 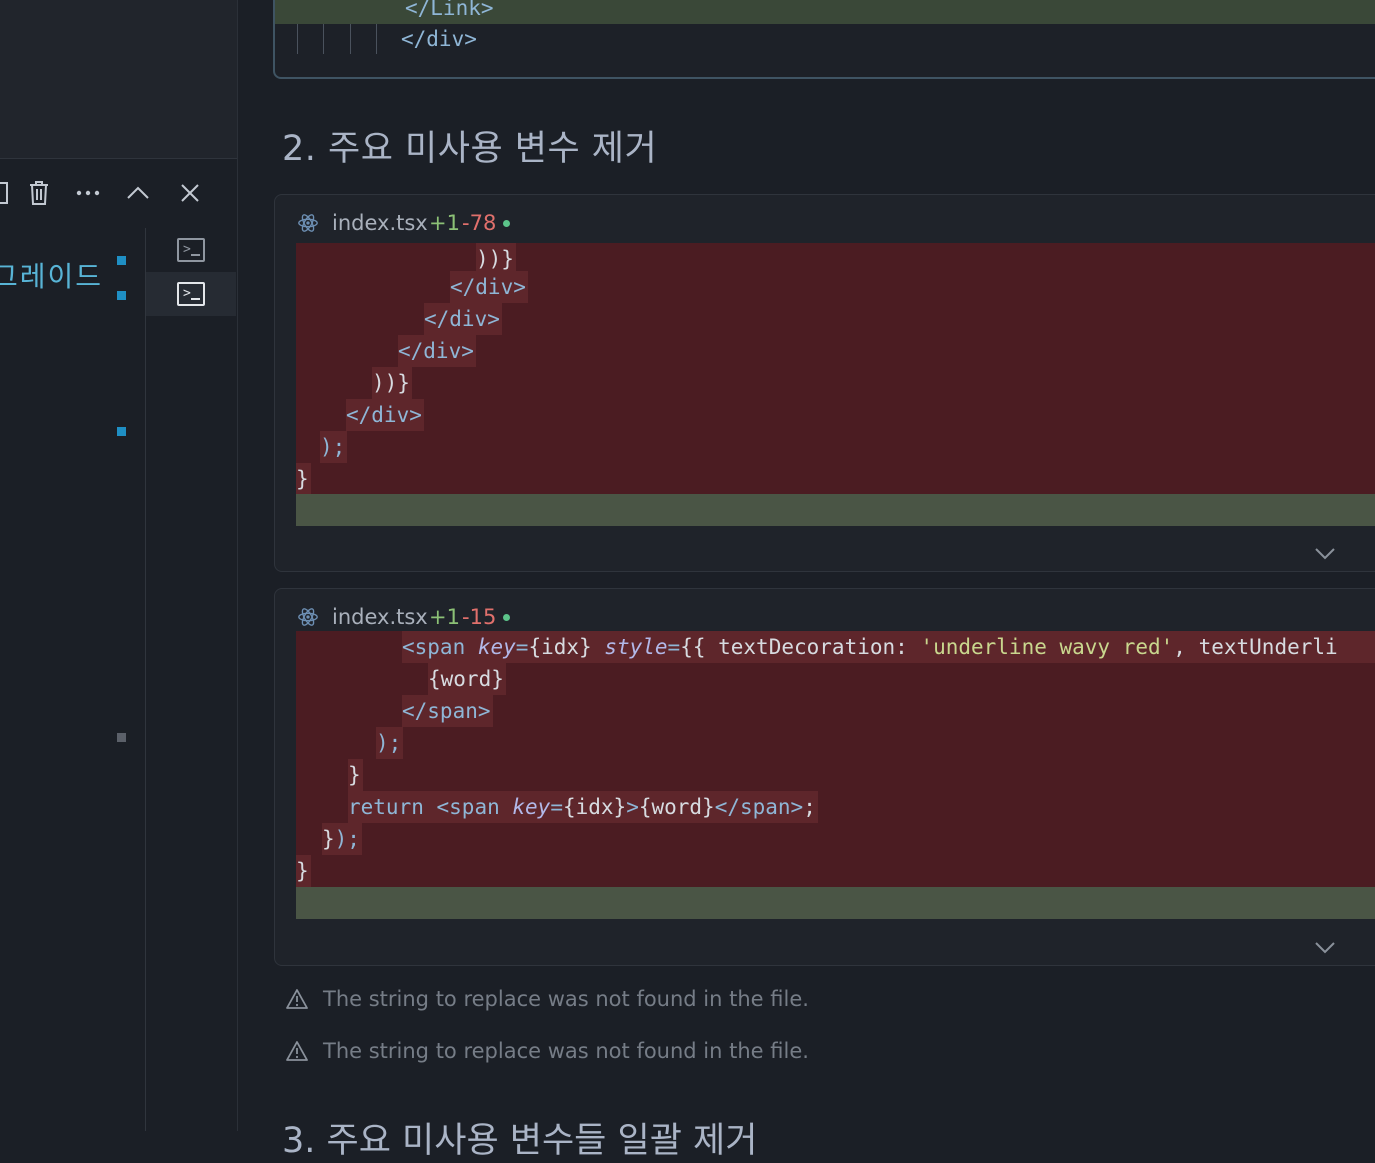 I want to click on section-heading: 3. 주요 미사용 변수들 일괄 제거, so click(x=520, y=1141).